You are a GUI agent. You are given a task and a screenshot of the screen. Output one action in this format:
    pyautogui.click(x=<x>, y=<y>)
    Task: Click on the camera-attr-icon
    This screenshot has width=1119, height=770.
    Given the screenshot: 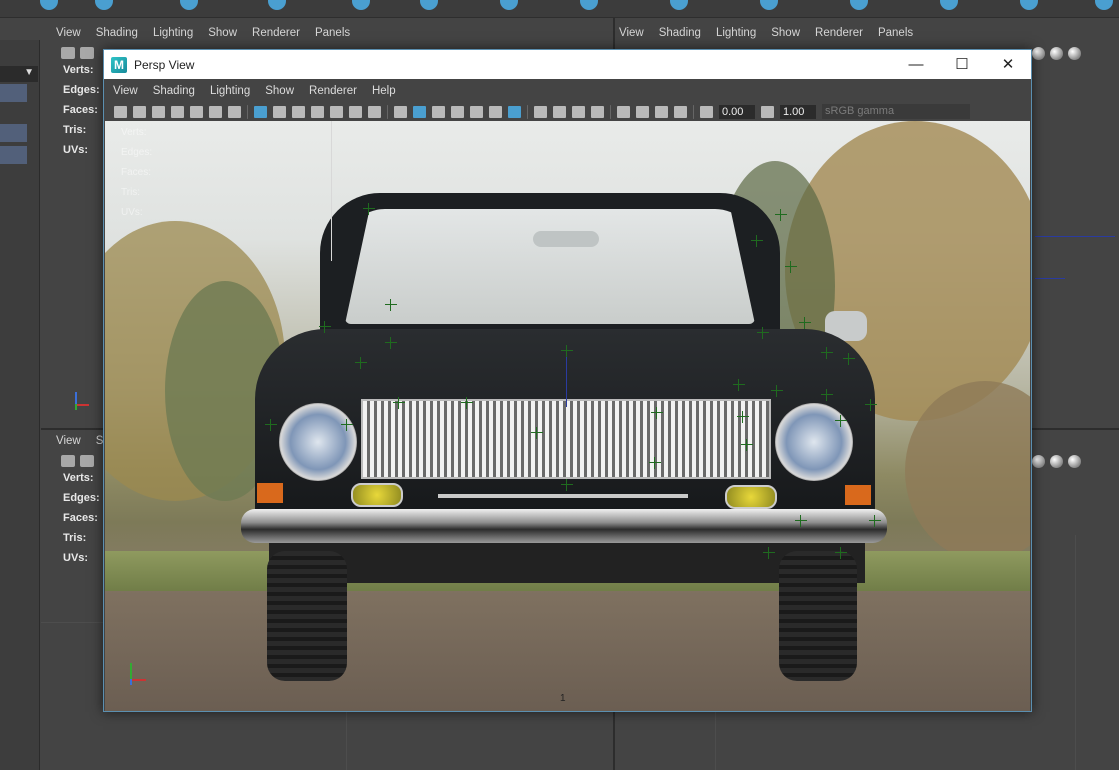 What is the action you would take?
    pyautogui.click(x=87, y=461)
    